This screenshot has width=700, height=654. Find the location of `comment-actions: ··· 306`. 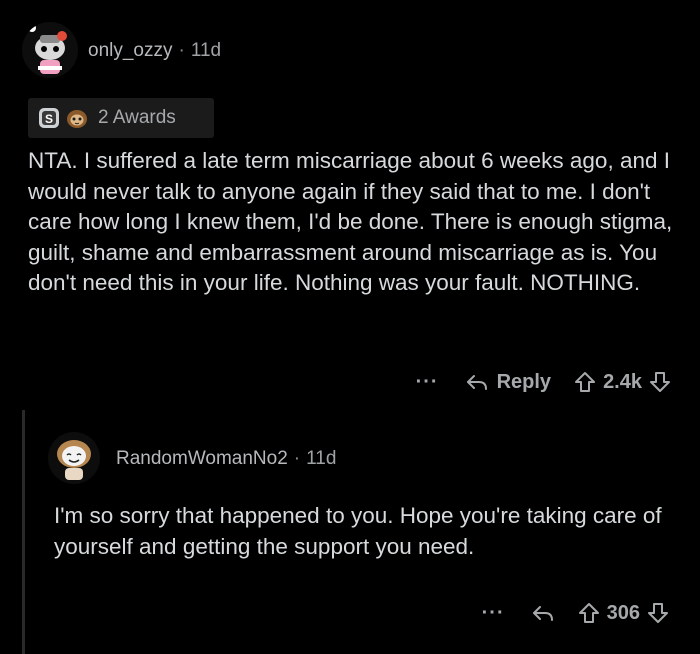

comment-actions: ··· 306 is located at coordinates (576, 613).